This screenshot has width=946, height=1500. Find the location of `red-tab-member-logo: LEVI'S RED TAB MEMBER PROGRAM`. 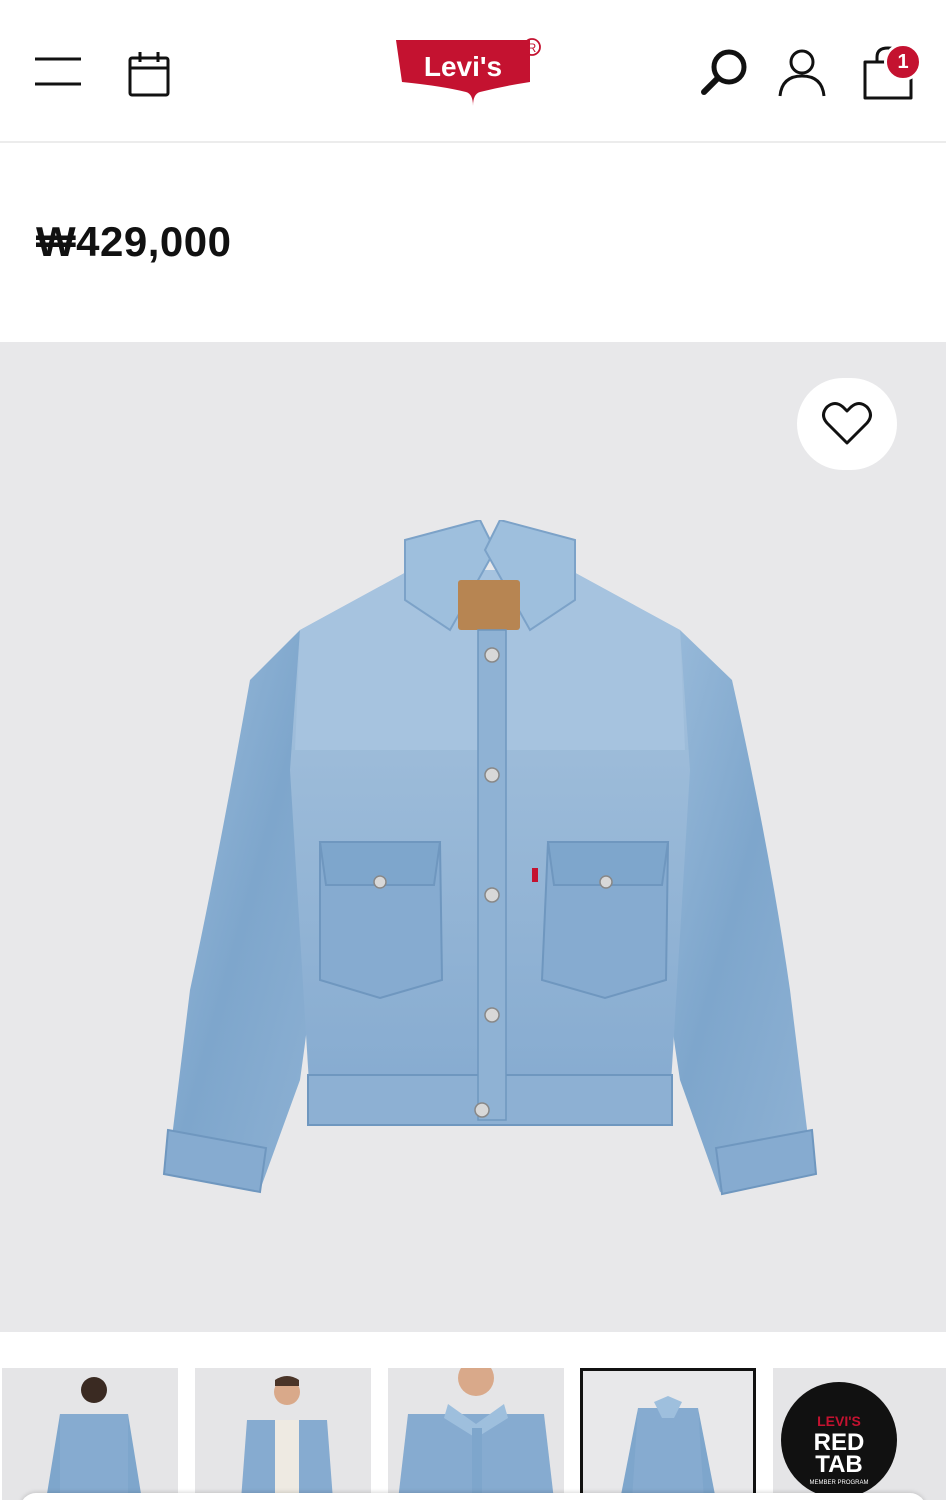

red-tab-member-logo: LEVI'S RED TAB MEMBER PROGRAM is located at coordinates (839, 1440).